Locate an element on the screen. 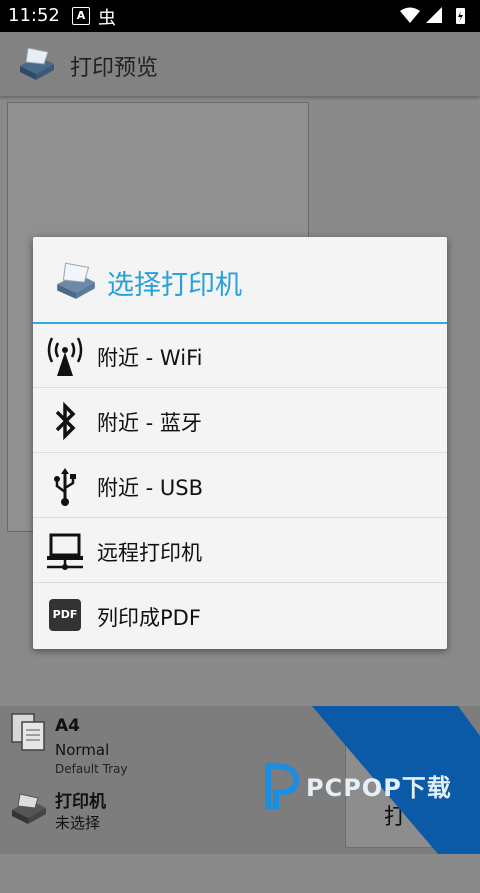 This screenshot has width=480, height=893. printer-status: 未选择 is located at coordinates (77, 822).